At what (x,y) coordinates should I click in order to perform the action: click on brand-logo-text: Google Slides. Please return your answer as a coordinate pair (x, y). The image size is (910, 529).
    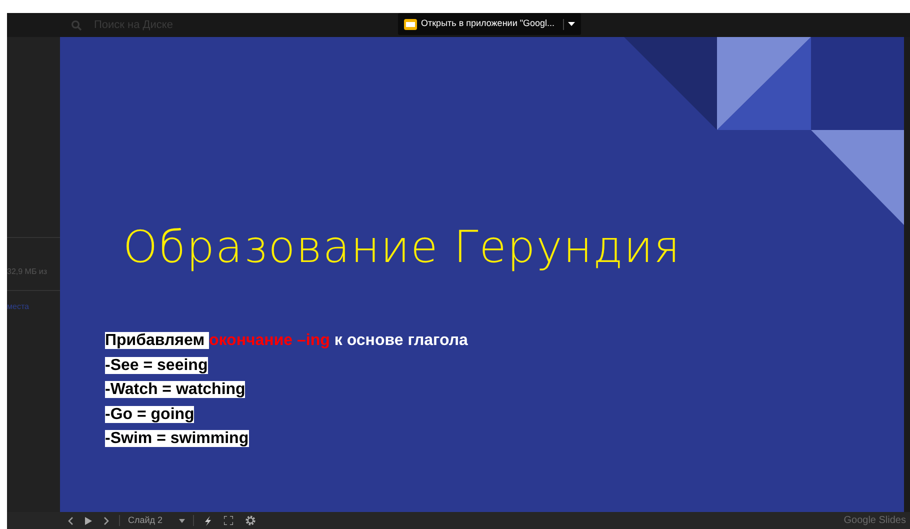
    Looking at the image, I should click on (875, 521).